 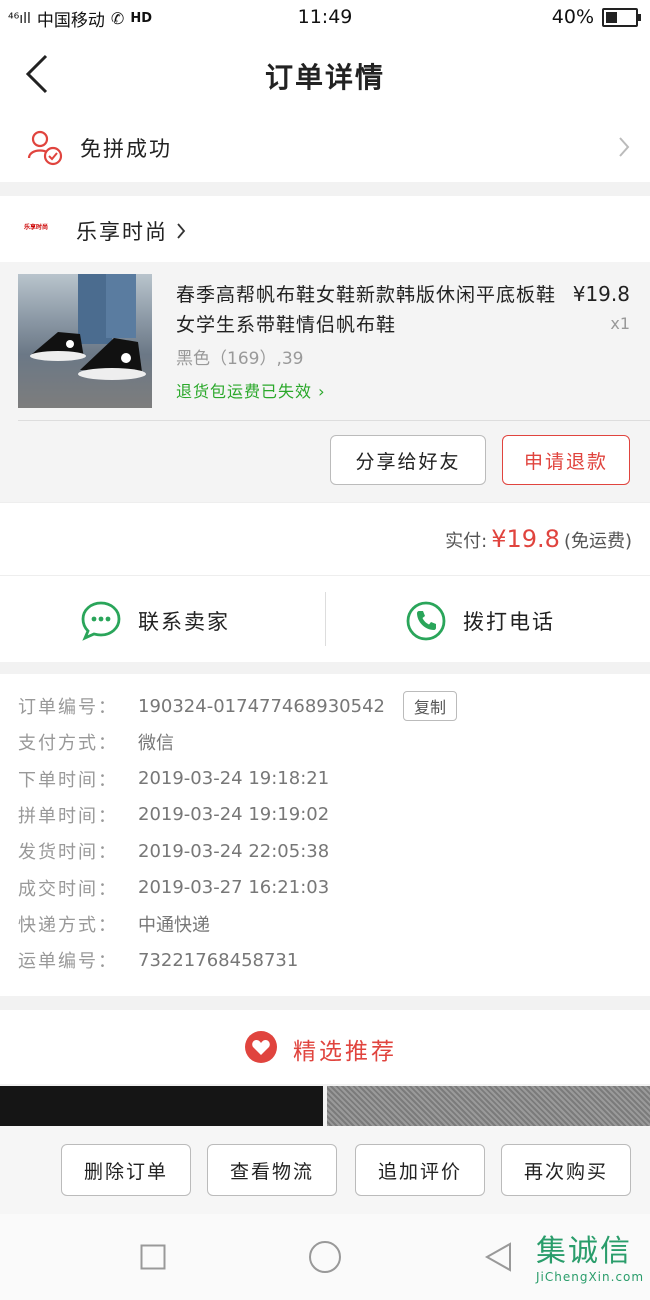 I want to click on battery-fill, so click(x=612, y=17).